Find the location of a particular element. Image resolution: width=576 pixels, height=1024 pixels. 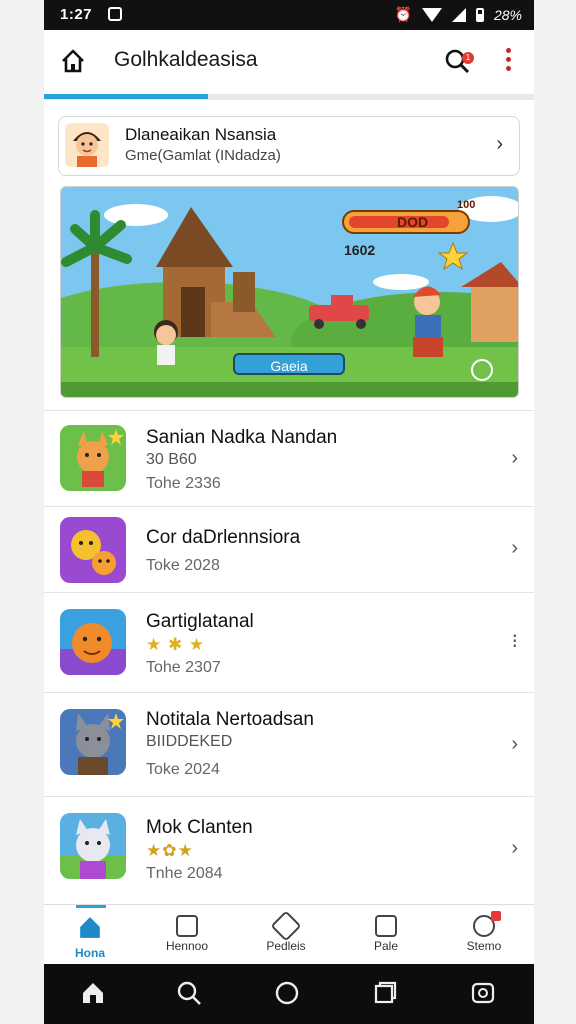

notification-icon is located at coordinates (115, 14).